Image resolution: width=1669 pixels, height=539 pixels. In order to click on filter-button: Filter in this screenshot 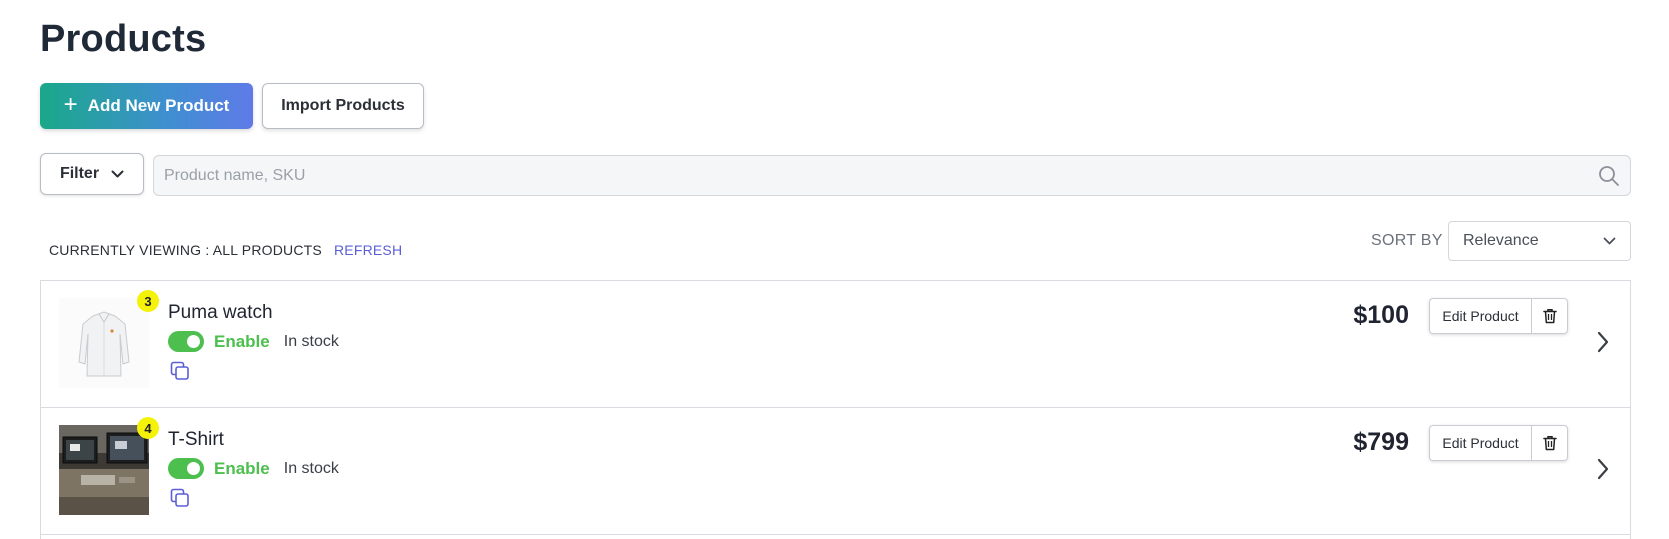, I will do `click(92, 174)`.